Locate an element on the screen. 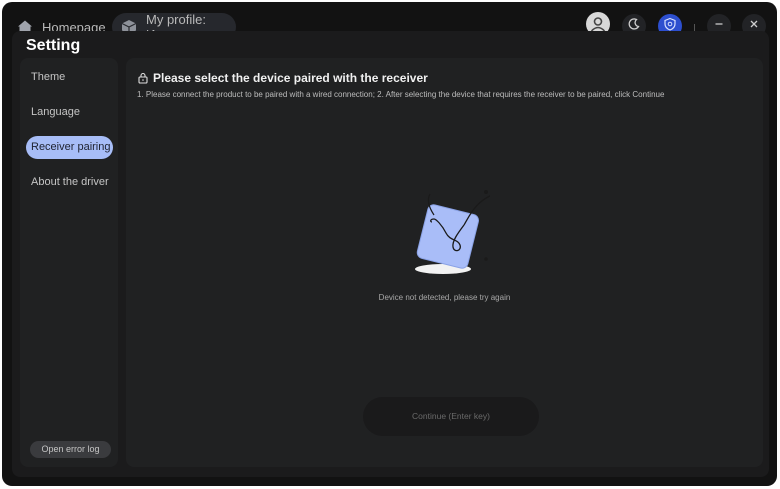 This screenshot has height=489, width=780. lock-icon is located at coordinates (143, 78).